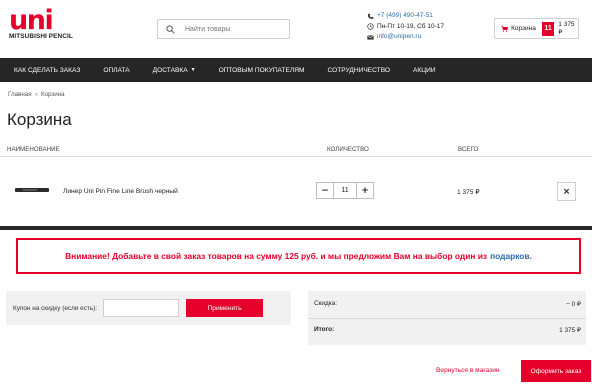 The height and width of the screenshot is (391, 592). Describe the element at coordinates (20, 94) in the screenshot. I see `breadcrumb-home: Главная` at that location.